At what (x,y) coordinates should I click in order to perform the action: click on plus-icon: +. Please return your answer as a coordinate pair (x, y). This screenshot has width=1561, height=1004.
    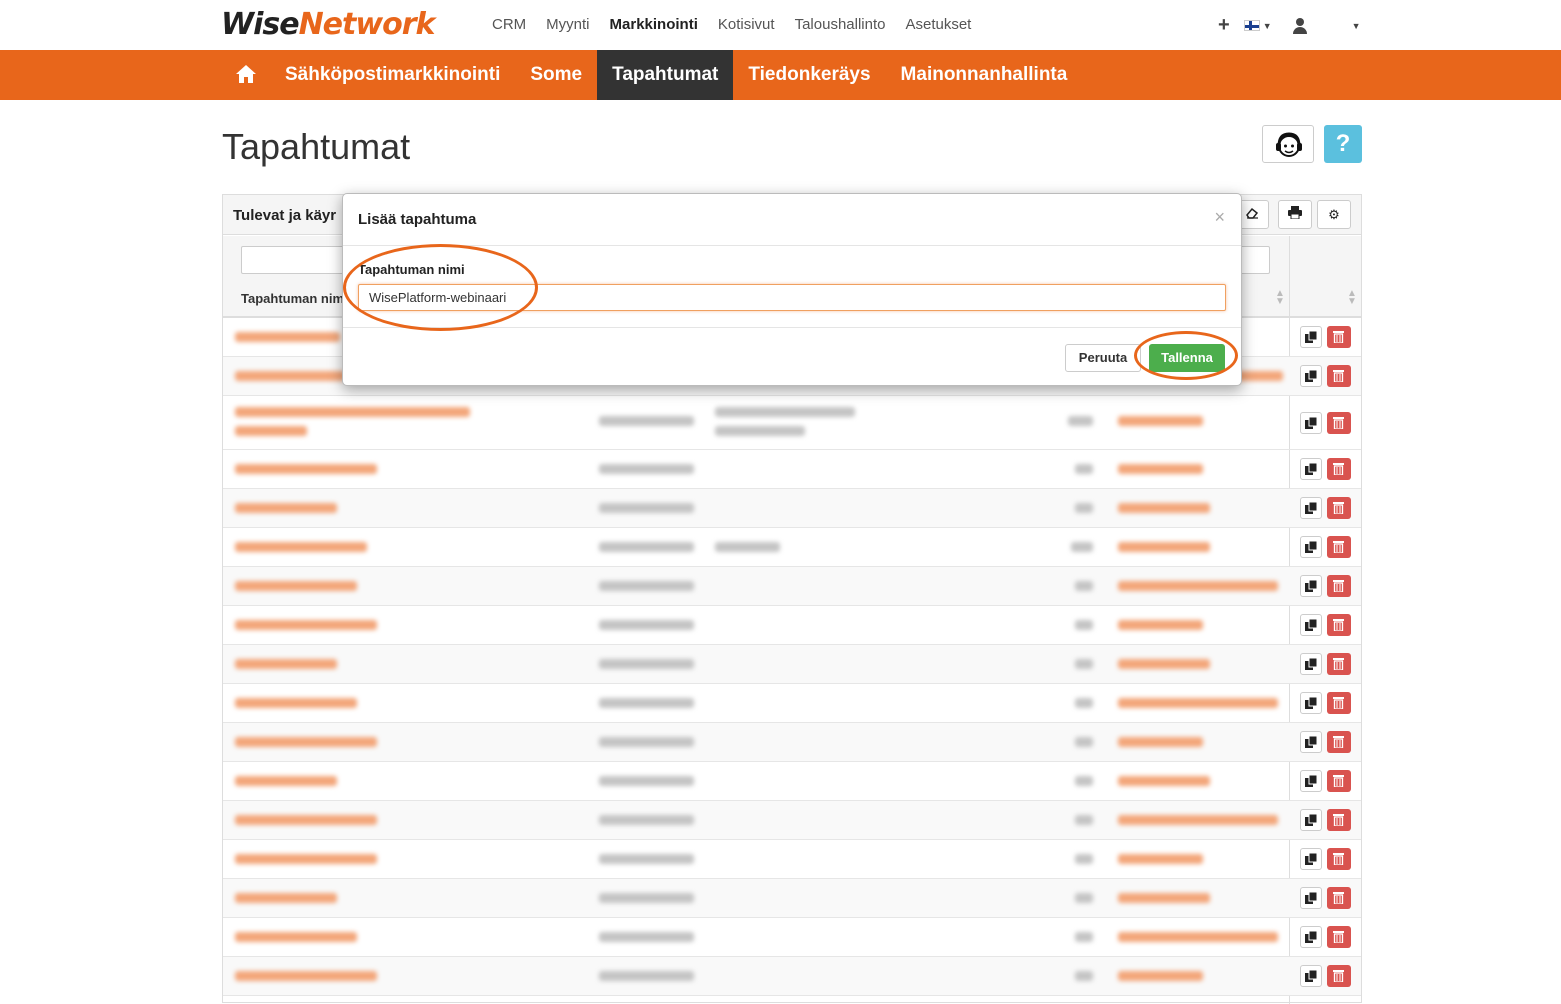
    Looking at the image, I should click on (1224, 25).